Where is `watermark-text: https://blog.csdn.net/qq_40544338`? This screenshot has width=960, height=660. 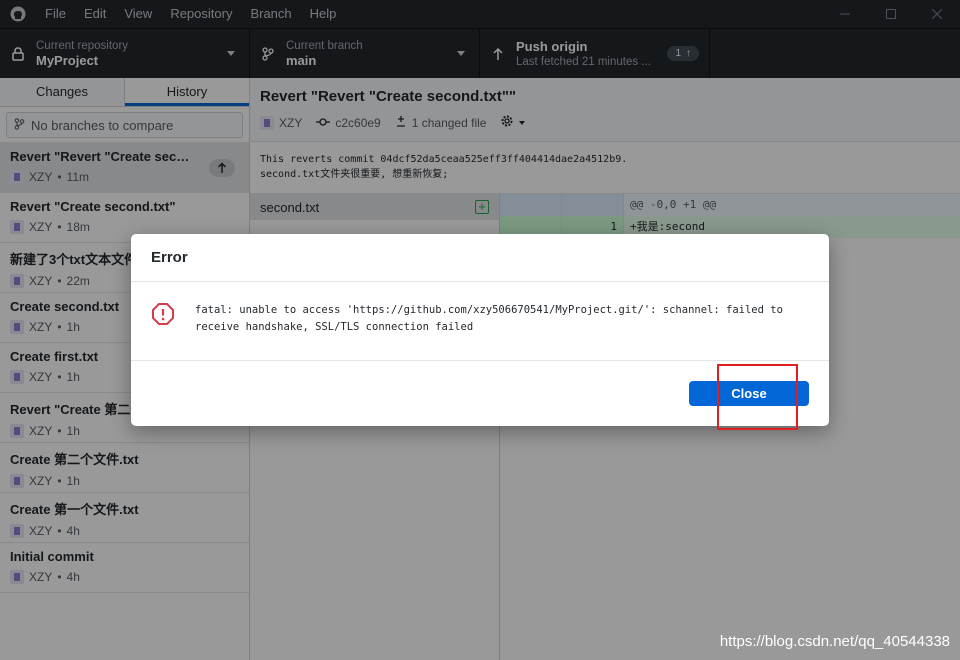
watermark-text: https://blog.csdn.net/qq_40544338 is located at coordinates (834, 641).